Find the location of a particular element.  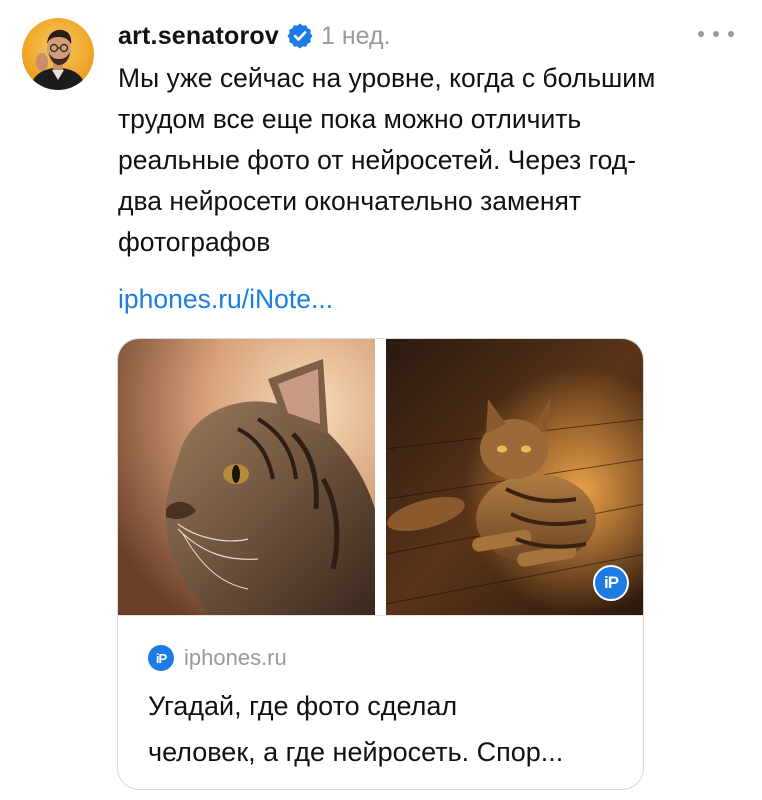

card-title-line: Угадай, где фото сделал is located at coordinates (303, 706).